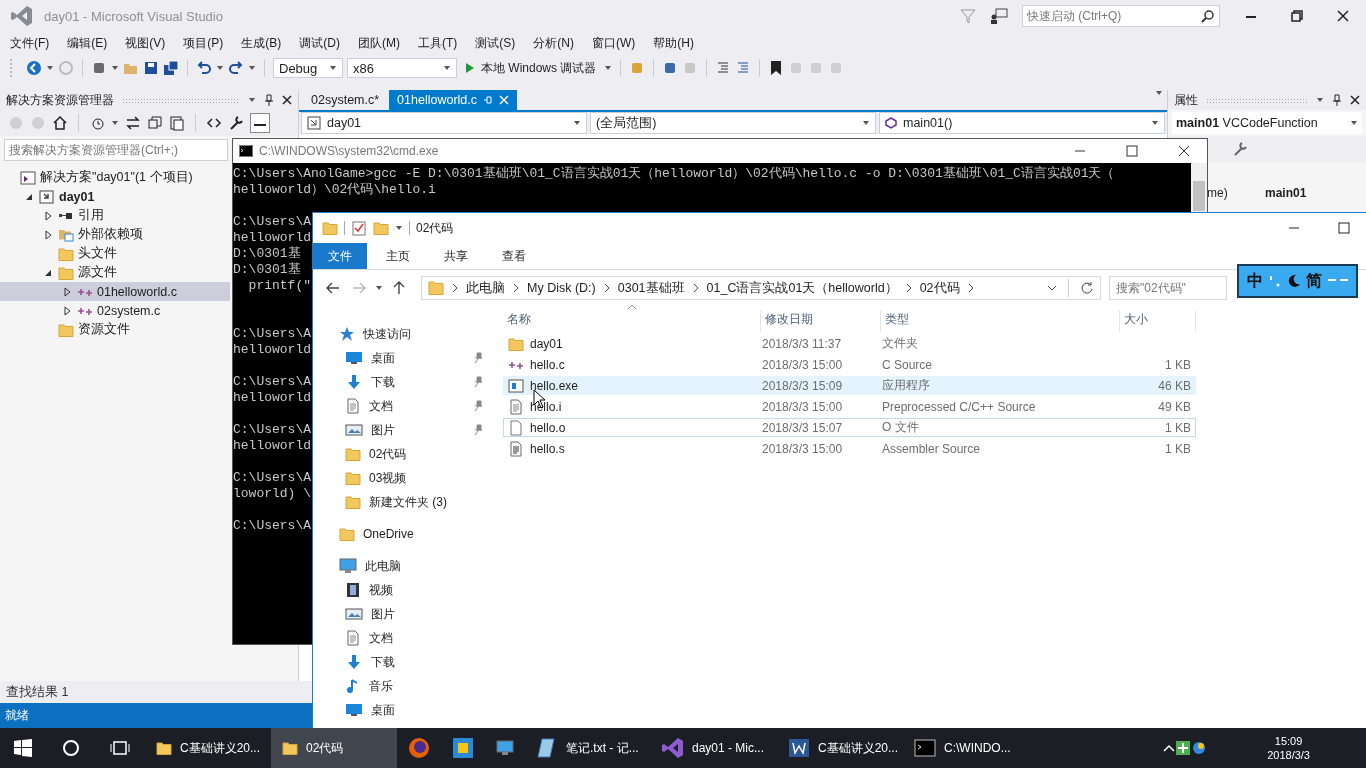  I want to click on show-files-icon, so click(177, 123).